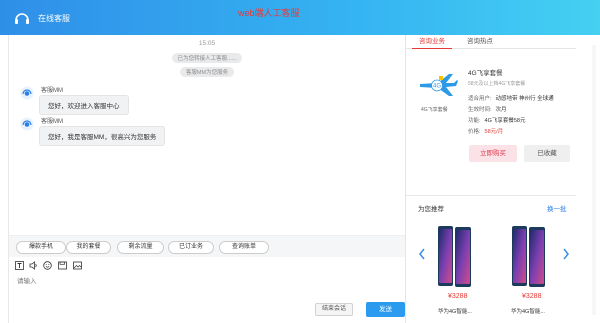  I want to click on emoji-icon, so click(47, 265).